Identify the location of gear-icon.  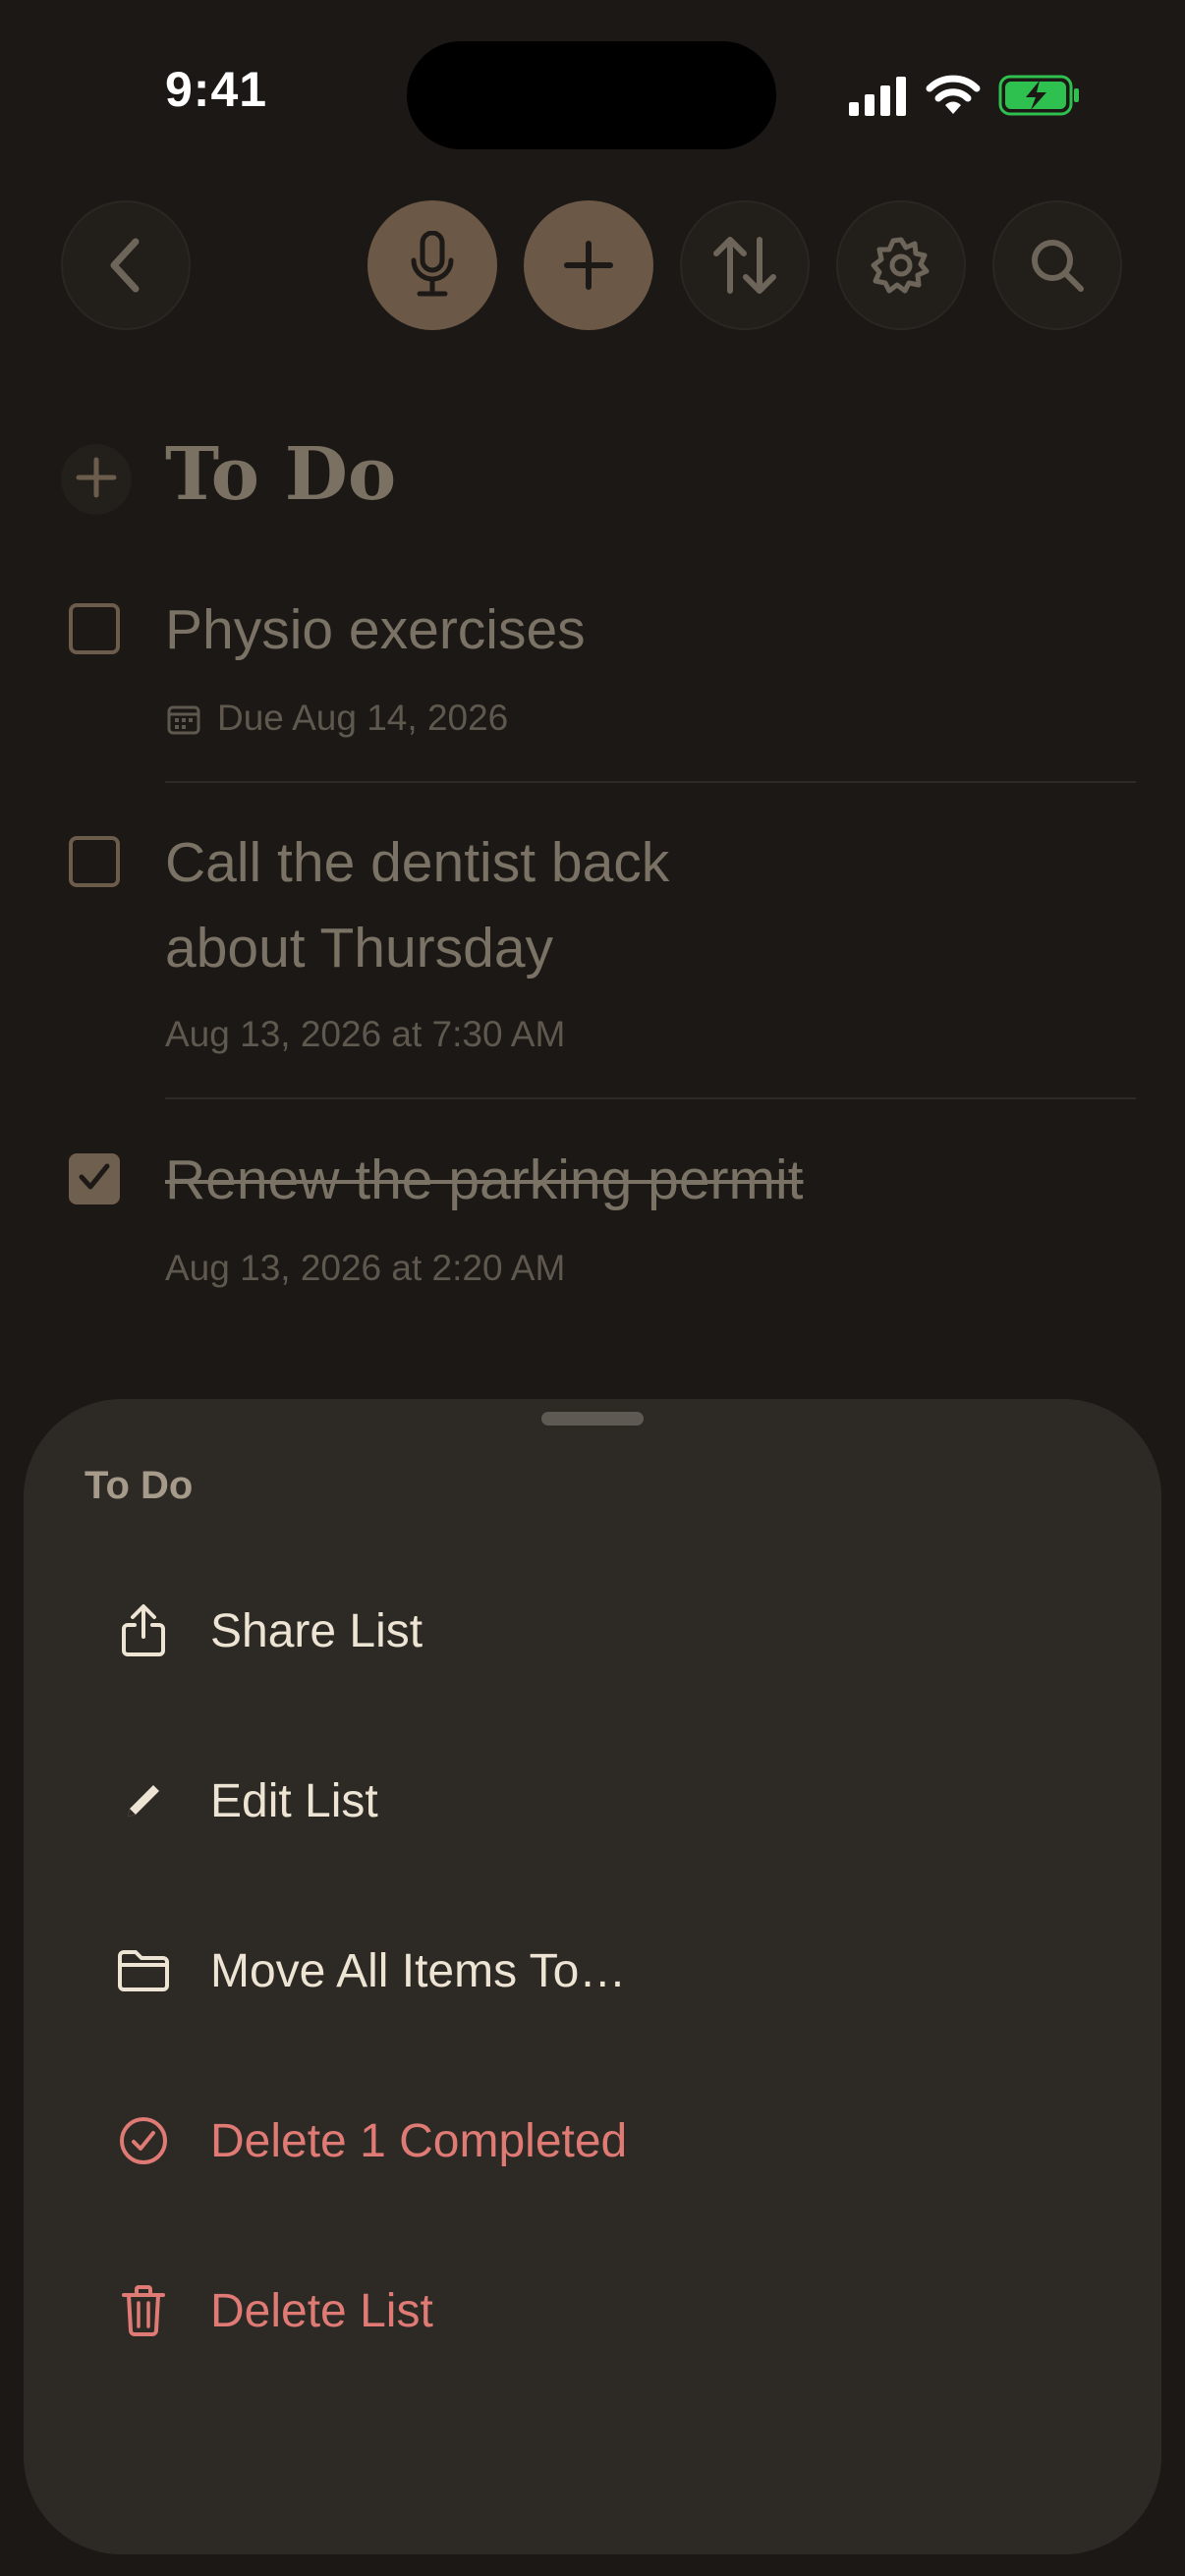
(901, 265).